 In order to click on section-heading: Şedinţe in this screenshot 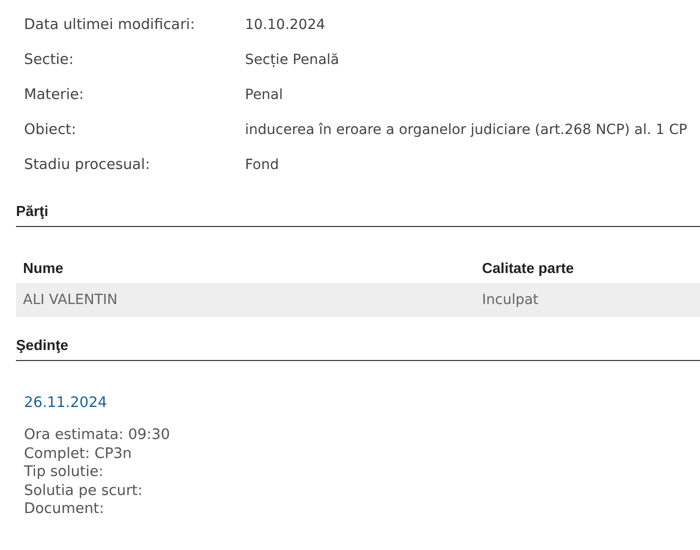, I will do `click(358, 349)`.